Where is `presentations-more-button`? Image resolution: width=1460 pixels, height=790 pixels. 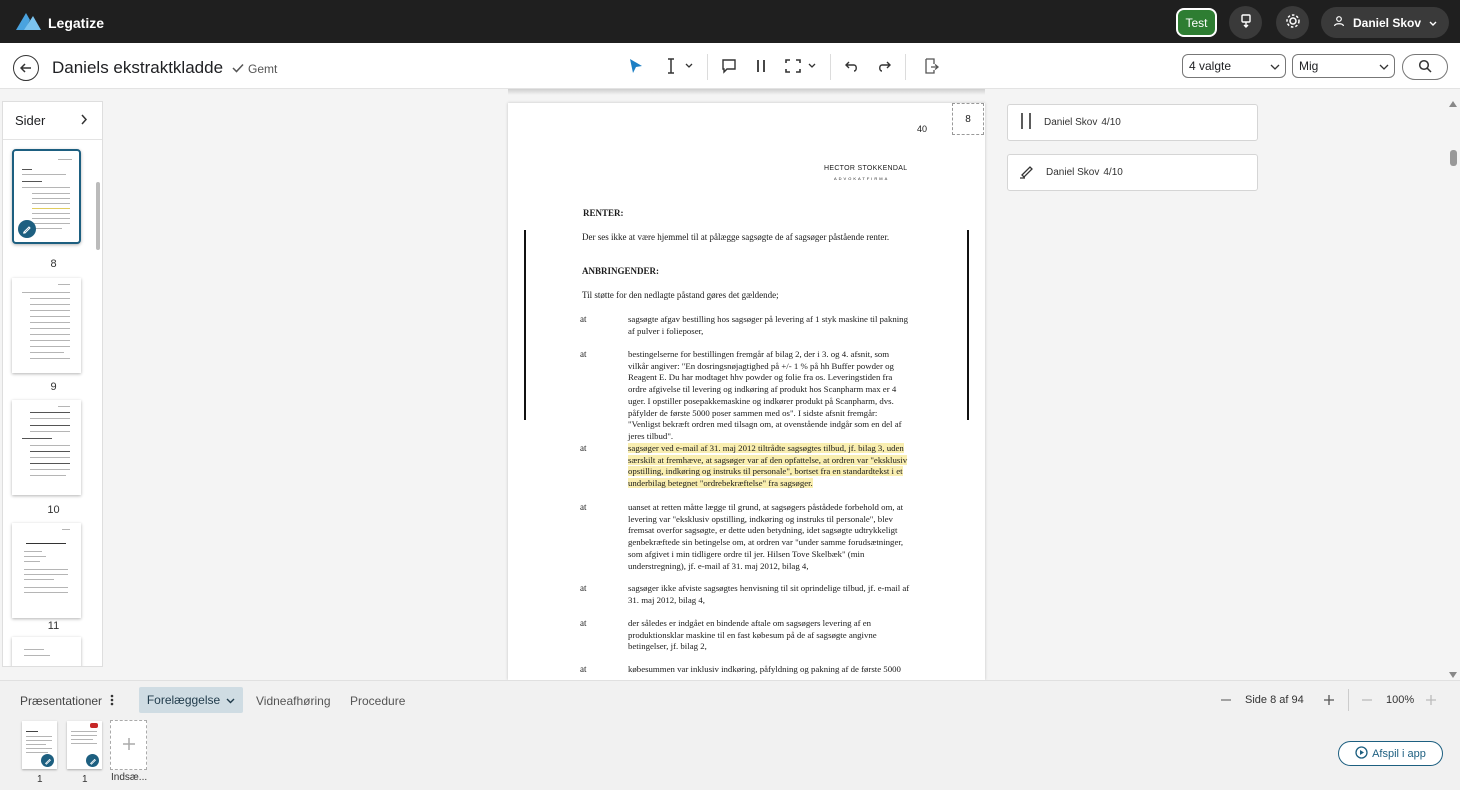
presentations-more-button is located at coordinates (112, 701).